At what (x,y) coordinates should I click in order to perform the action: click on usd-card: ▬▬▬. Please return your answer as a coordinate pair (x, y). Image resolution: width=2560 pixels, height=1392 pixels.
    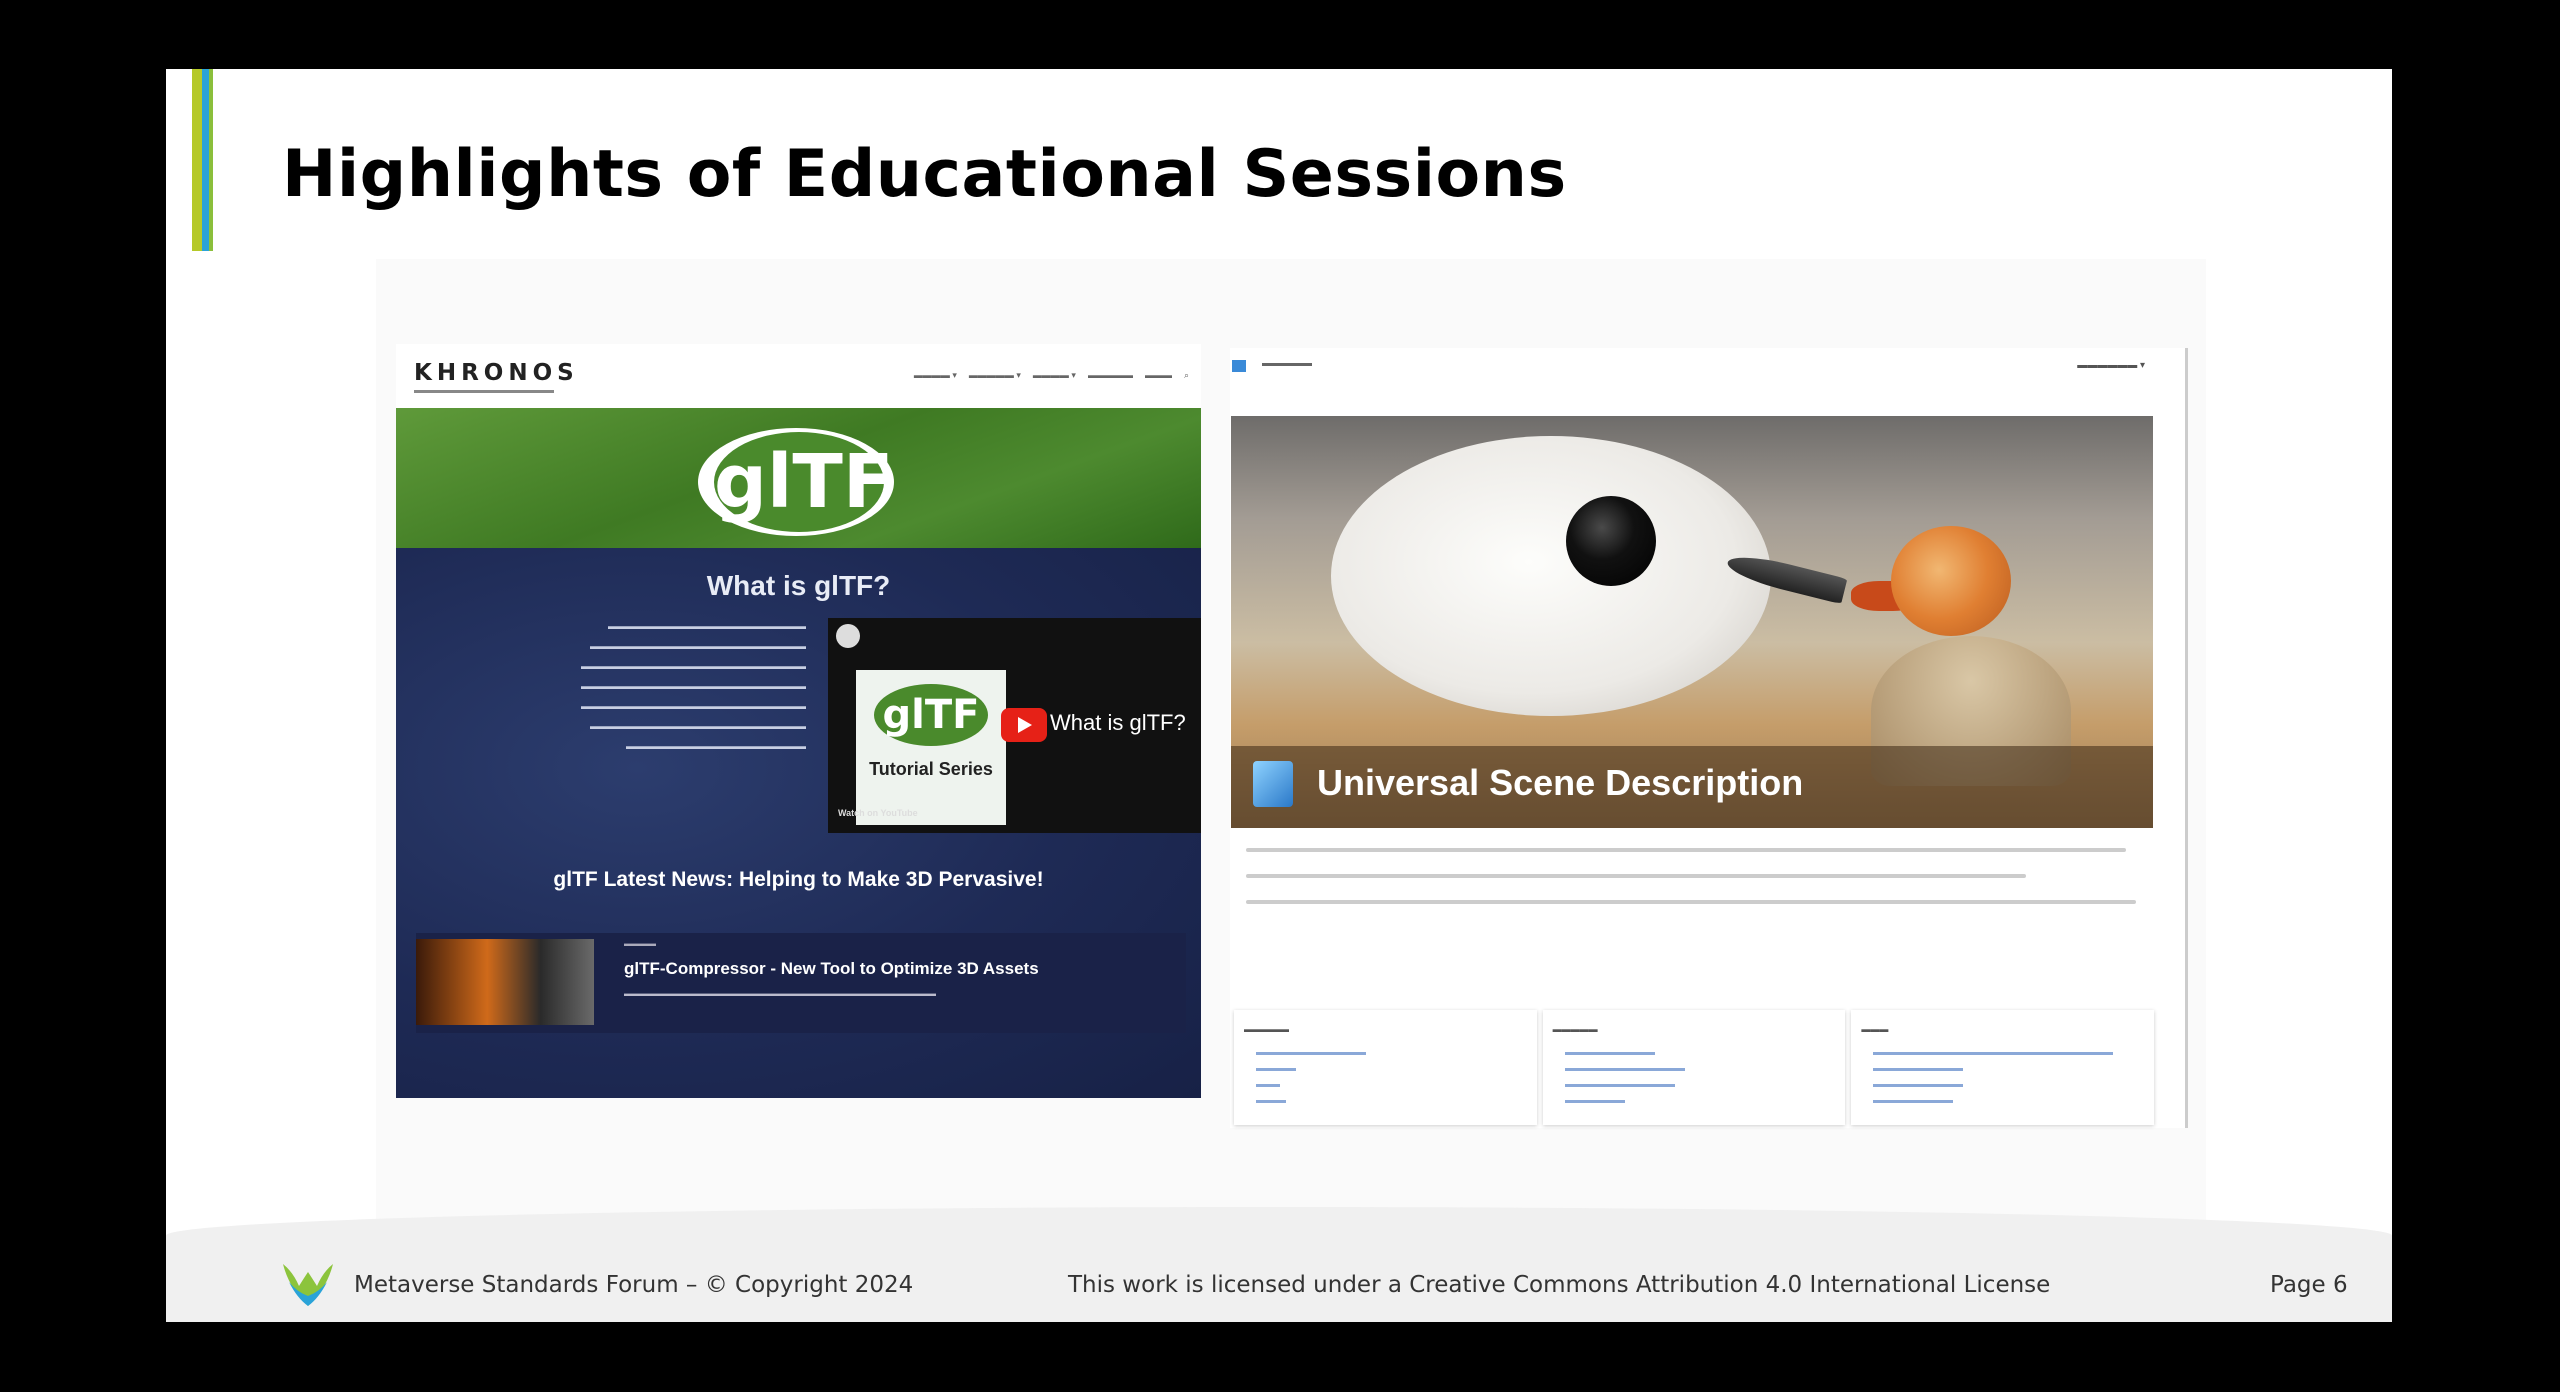
    Looking at the image, I should click on (2003, 1067).